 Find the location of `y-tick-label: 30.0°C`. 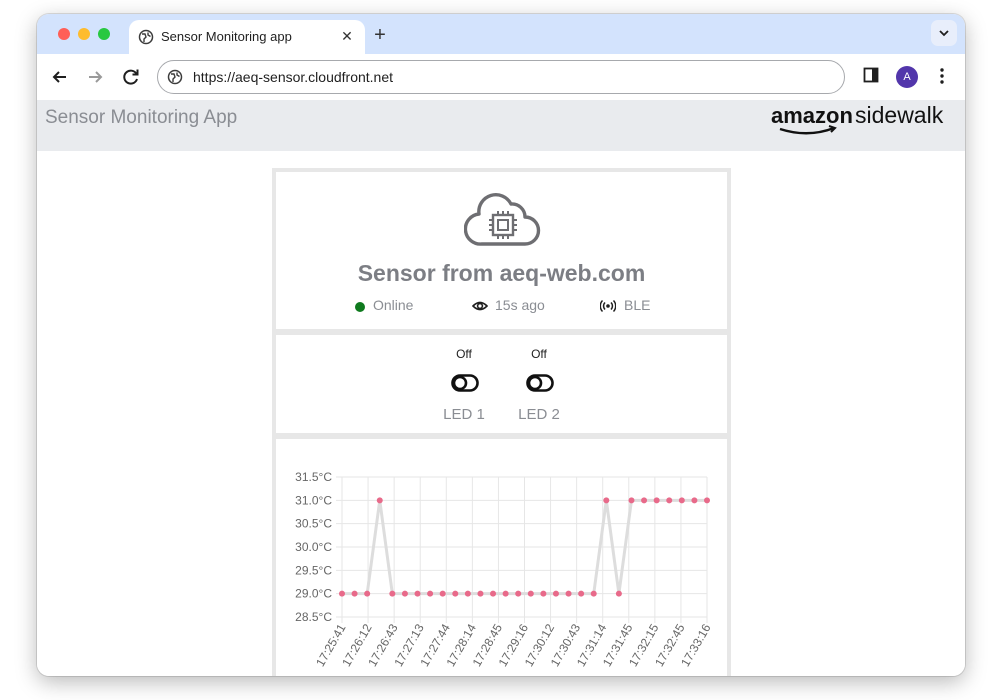

y-tick-label: 30.0°C is located at coordinates (313, 547).